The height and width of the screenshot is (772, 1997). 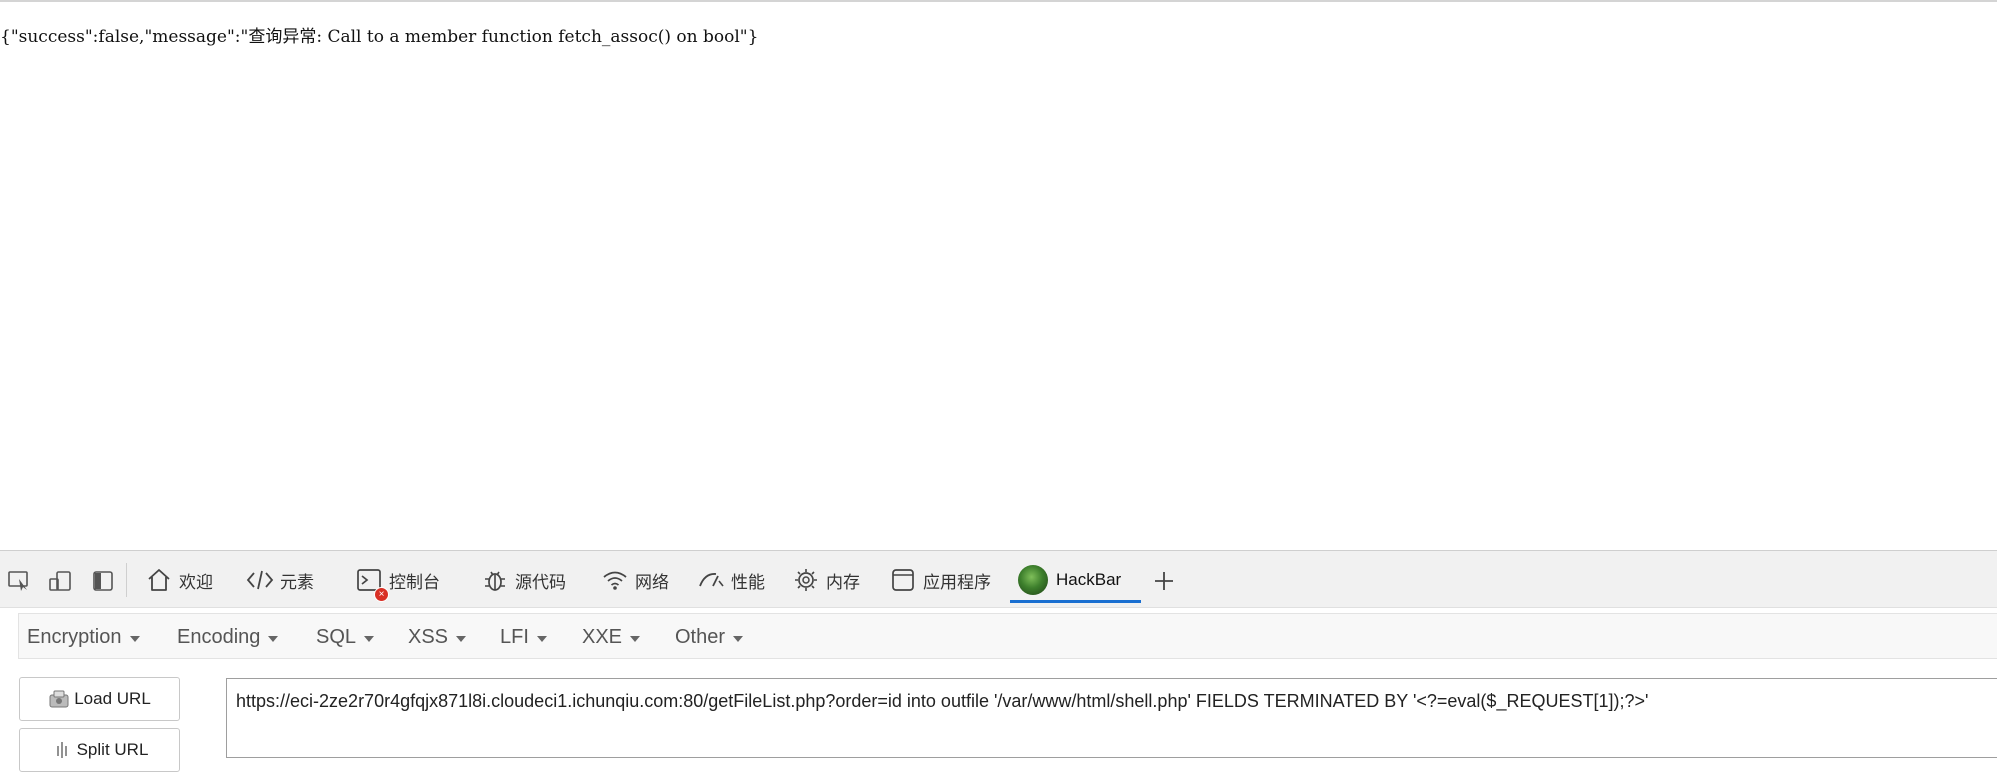 I want to click on tab-elements: 元素, so click(x=280, y=580).